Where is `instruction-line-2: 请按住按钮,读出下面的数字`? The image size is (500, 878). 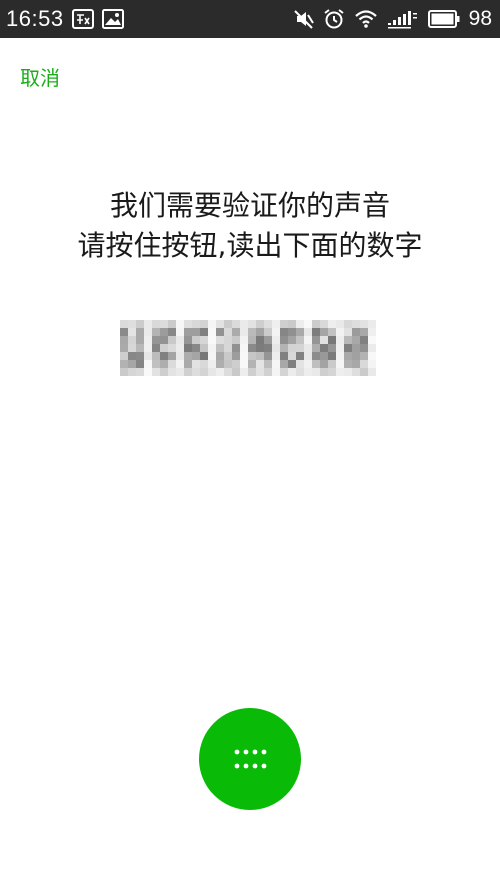
instruction-line-2: 请按住按钮,读出下面的数字 is located at coordinates (250, 245).